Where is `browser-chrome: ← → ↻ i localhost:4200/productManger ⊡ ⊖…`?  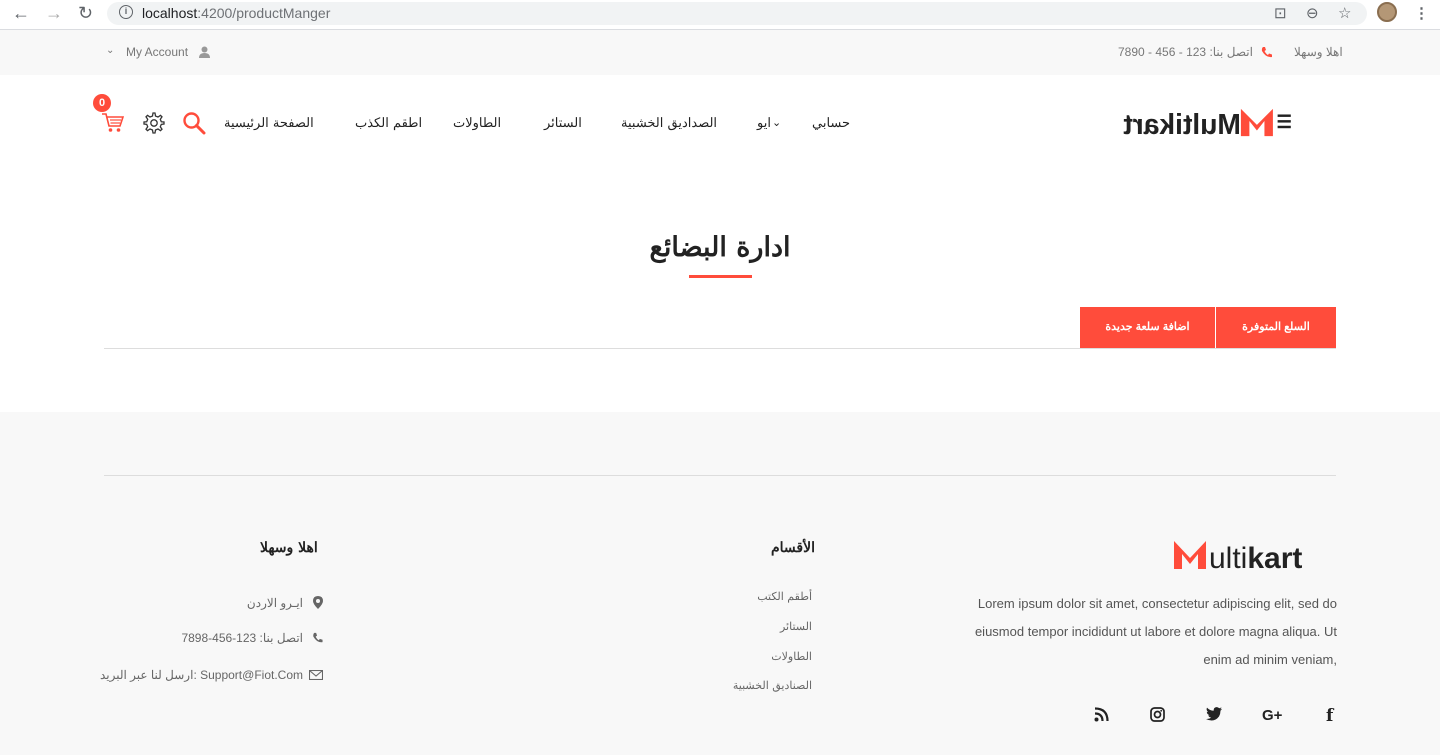 browser-chrome: ← → ↻ i localhost:4200/productManger ⊡ ⊖… is located at coordinates (720, 15).